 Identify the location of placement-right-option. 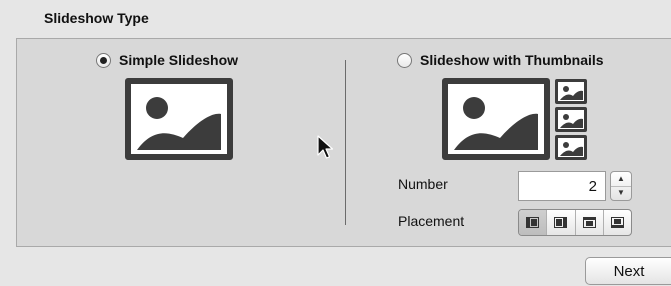
(561, 222).